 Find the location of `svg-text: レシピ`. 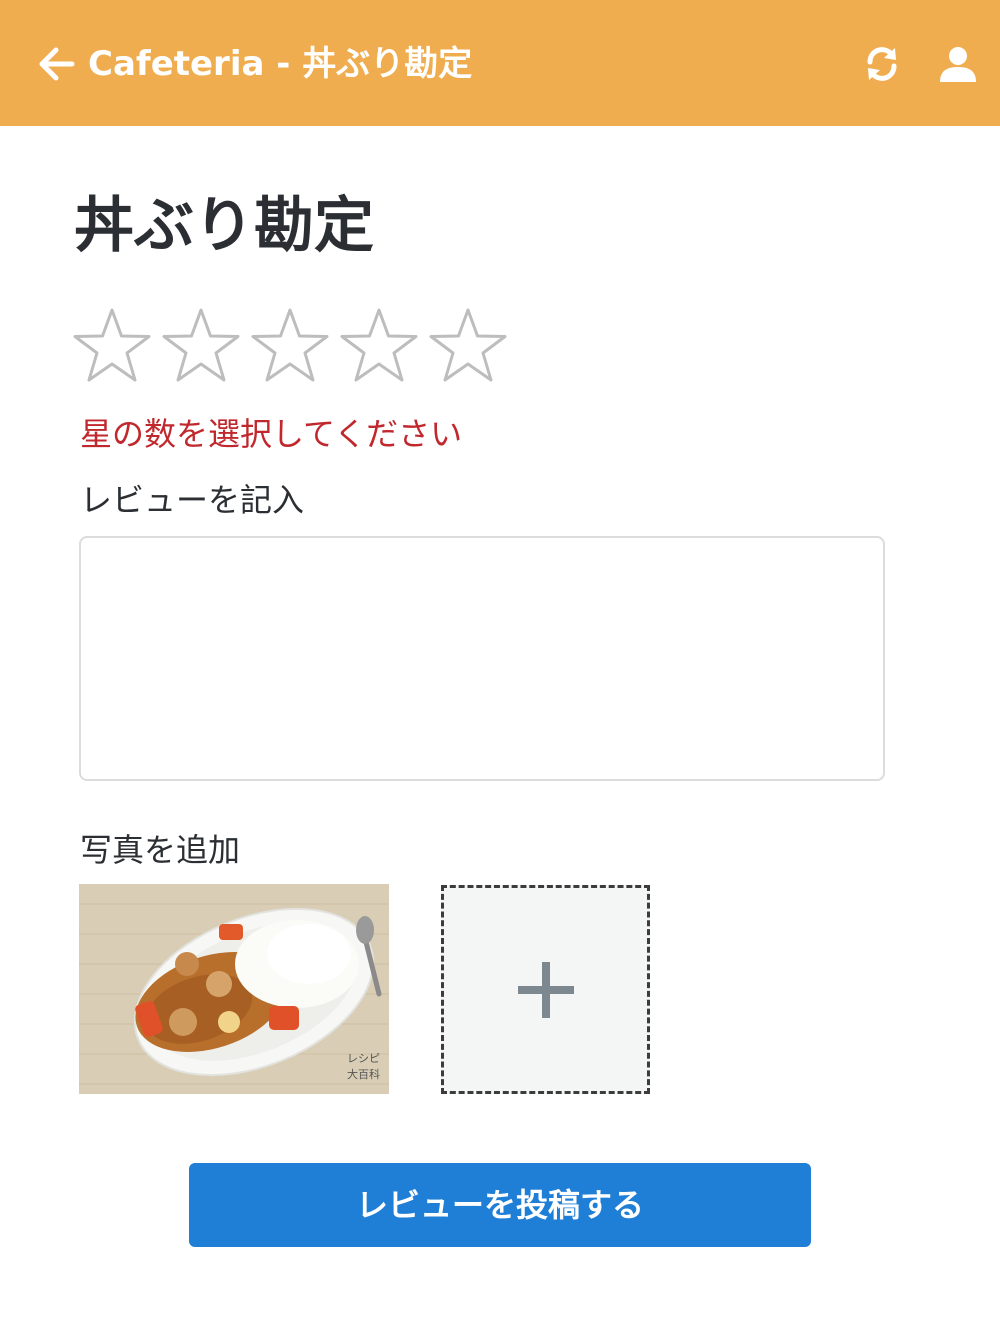

svg-text: レシピ is located at coordinates (363, 1058).